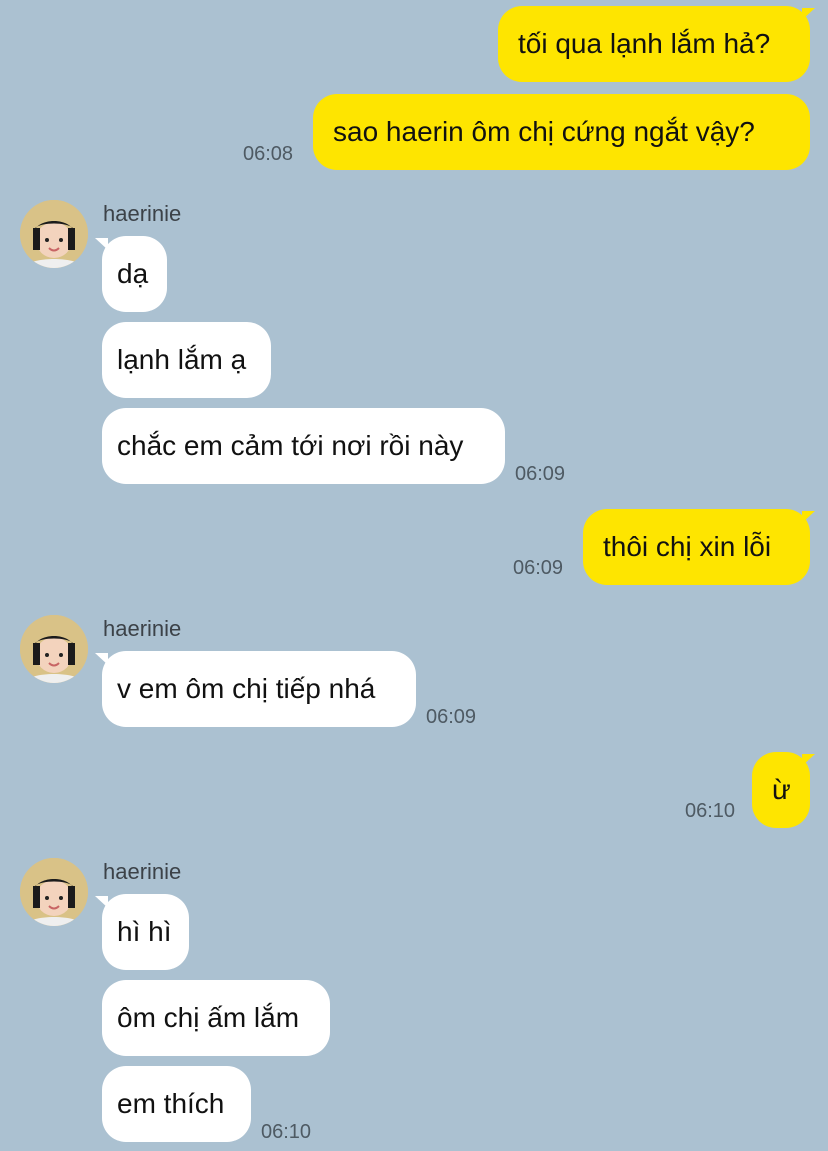 The height and width of the screenshot is (1151, 828). What do you see at coordinates (544, 131) in the screenshot?
I see `message-text: sao haerin ôm chị cứng ngắt vậy?` at bounding box center [544, 131].